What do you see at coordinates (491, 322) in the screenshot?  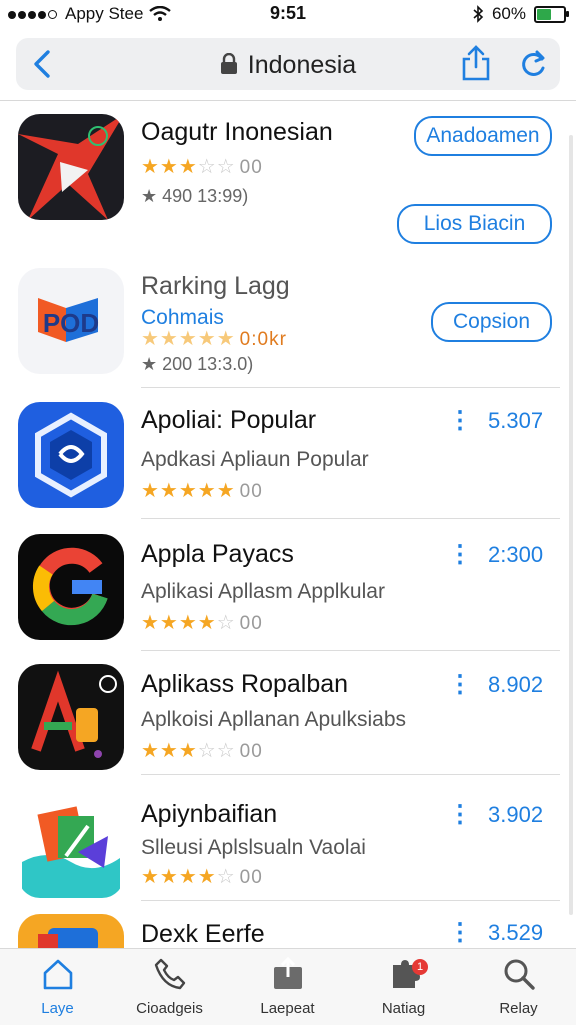 I see `get-button: Copsion` at bounding box center [491, 322].